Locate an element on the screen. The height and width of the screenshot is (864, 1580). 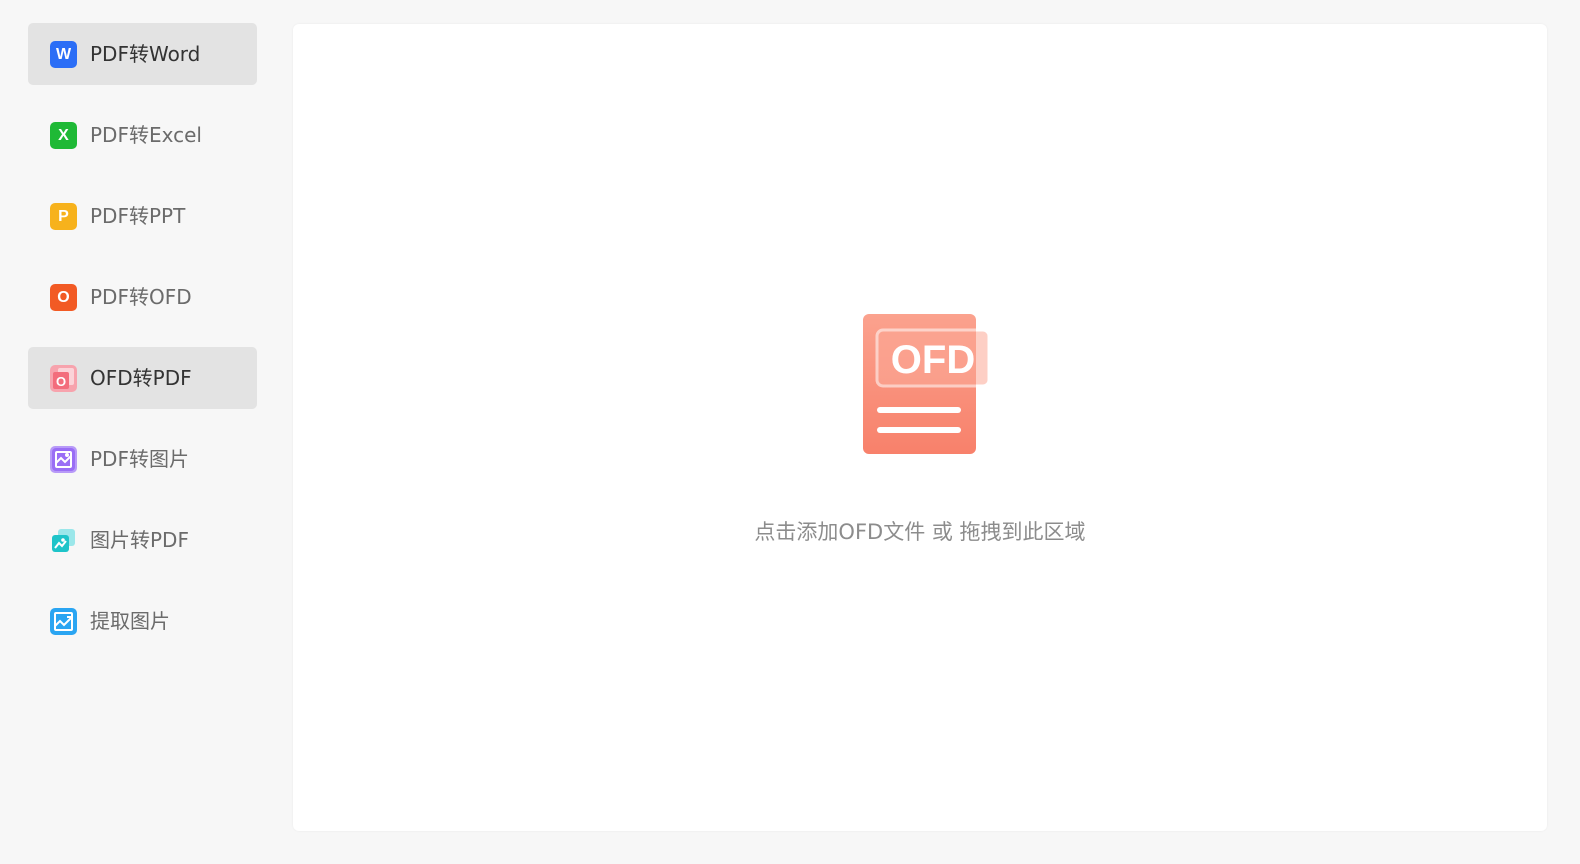
excel-icon: X is located at coordinates (63, 135).